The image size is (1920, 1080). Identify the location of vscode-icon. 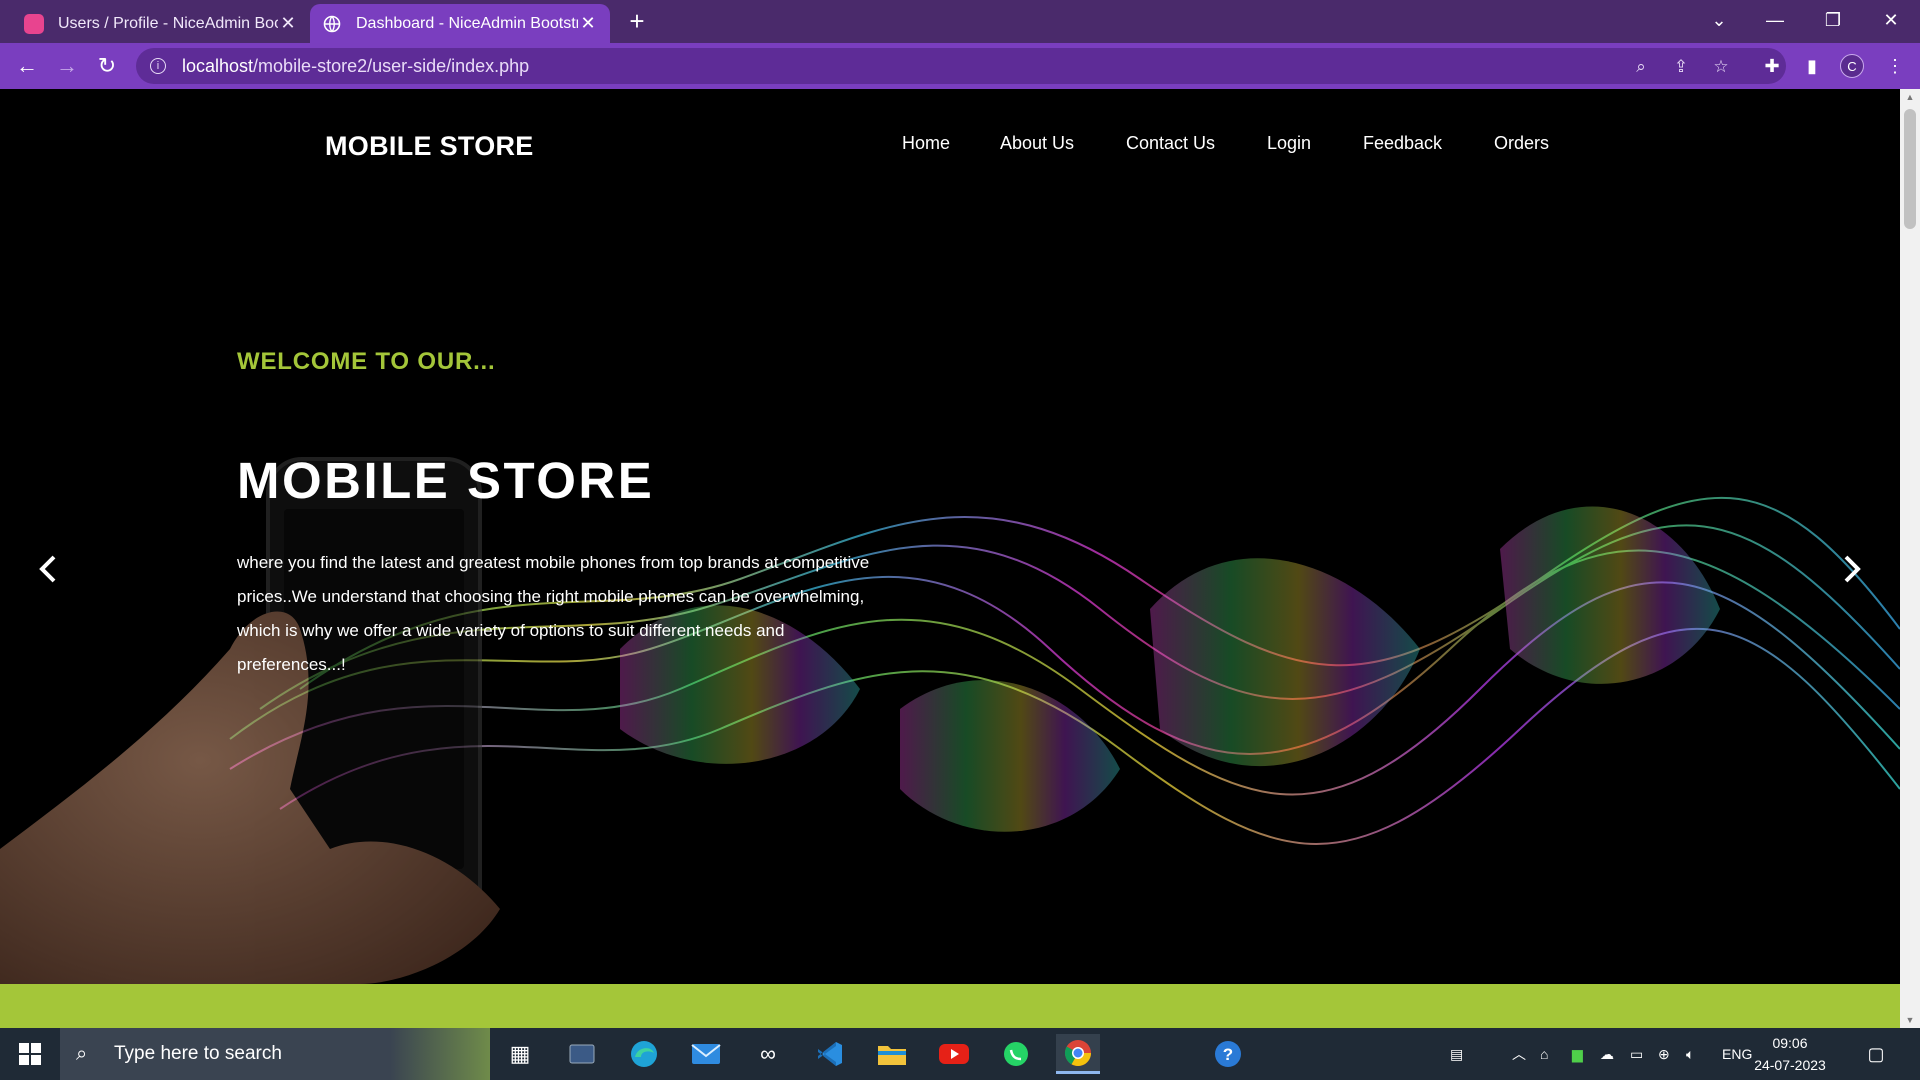
(830, 1054).